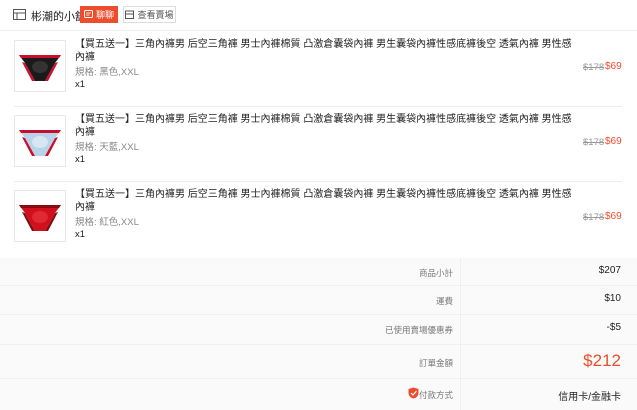 This screenshot has width=637, height=410. What do you see at coordinates (107, 147) in the screenshot?
I see `product-variation: 規格: 天藍,XXL` at bounding box center [107, 147].